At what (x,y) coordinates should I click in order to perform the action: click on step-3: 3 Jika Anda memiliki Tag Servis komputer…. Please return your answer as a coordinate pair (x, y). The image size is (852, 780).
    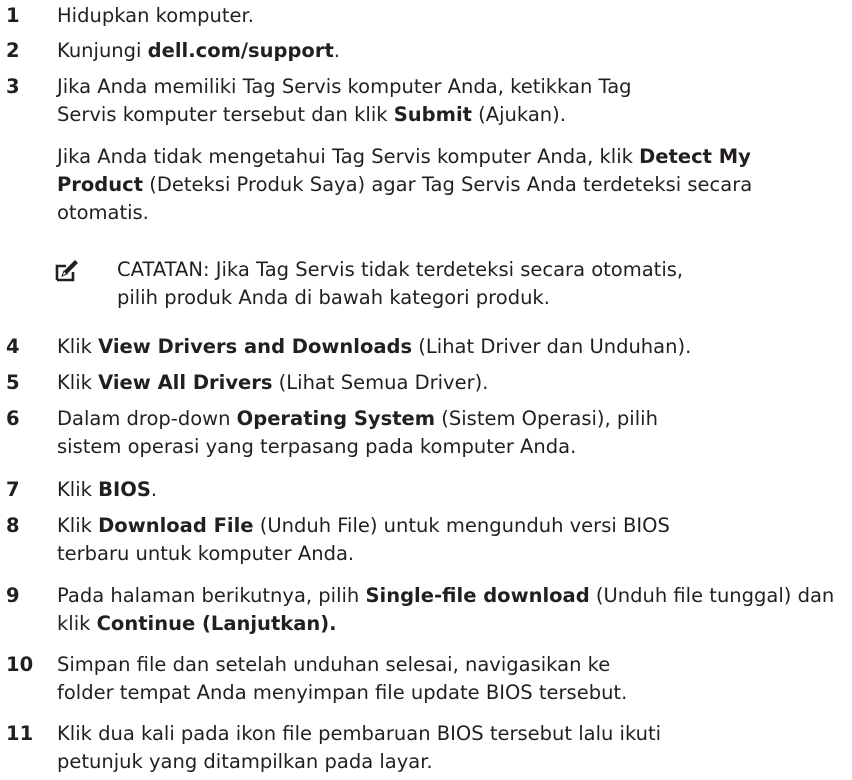
    Looking at the image, I should click on (426, 103).